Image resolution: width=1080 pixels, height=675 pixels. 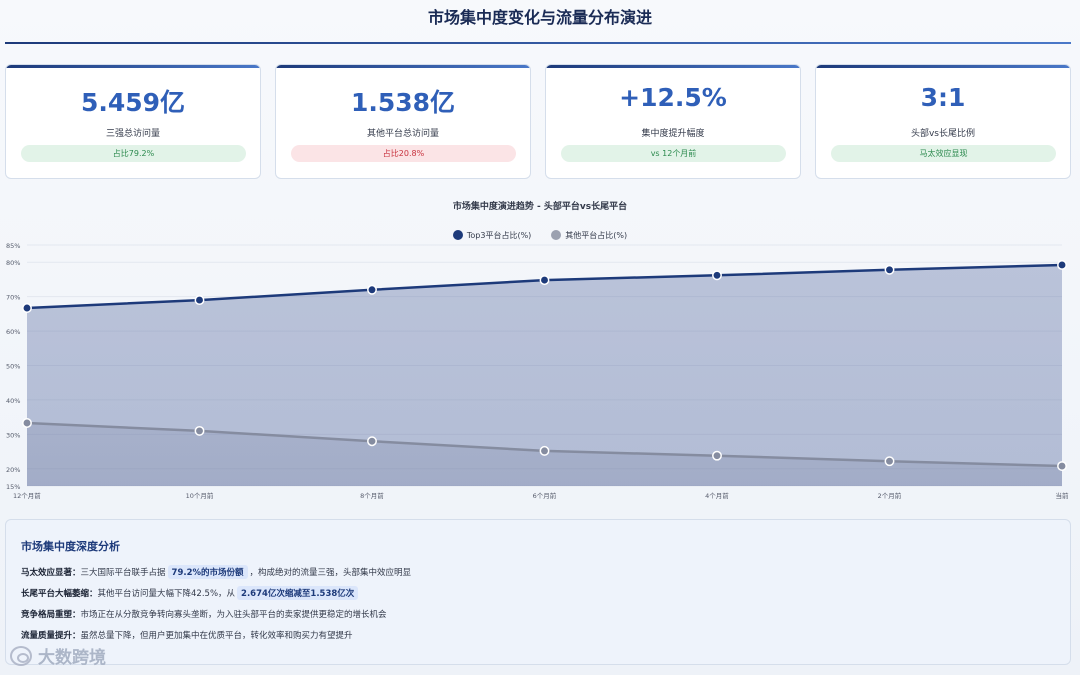 I want to click on kpi-label: 集中度提升幅度, so click(x=673, y=134).